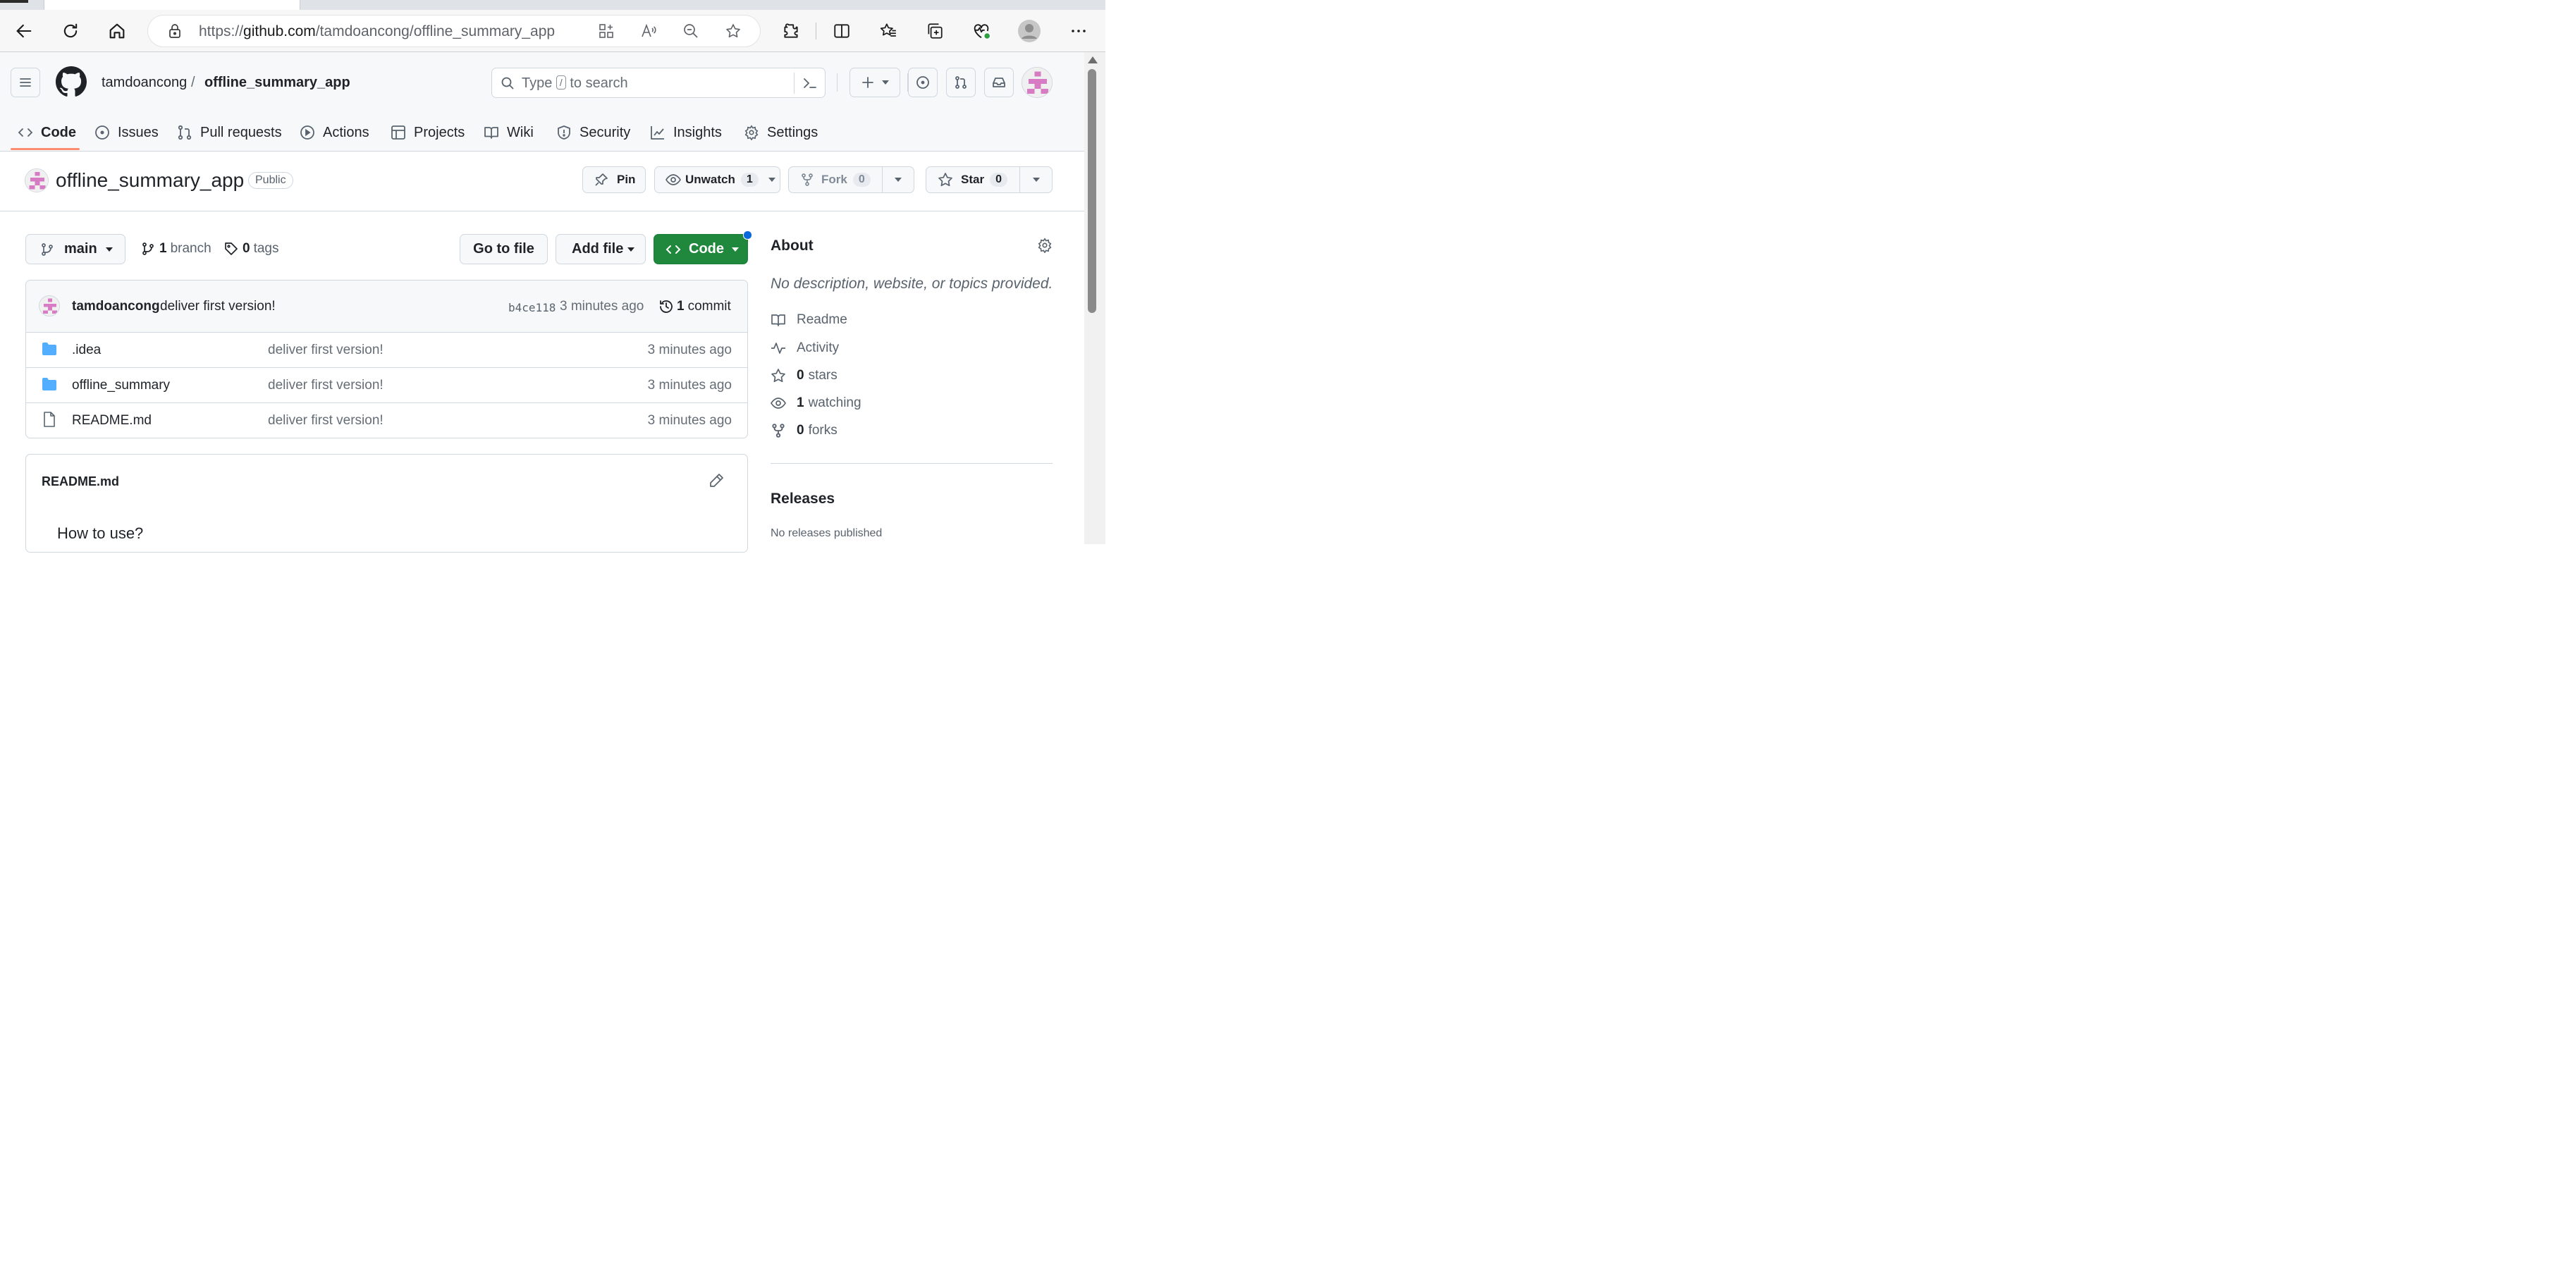 This screenshot has height=1268, width=2576. I want to click on commit-author: tamdoancong, so click(116, 306).